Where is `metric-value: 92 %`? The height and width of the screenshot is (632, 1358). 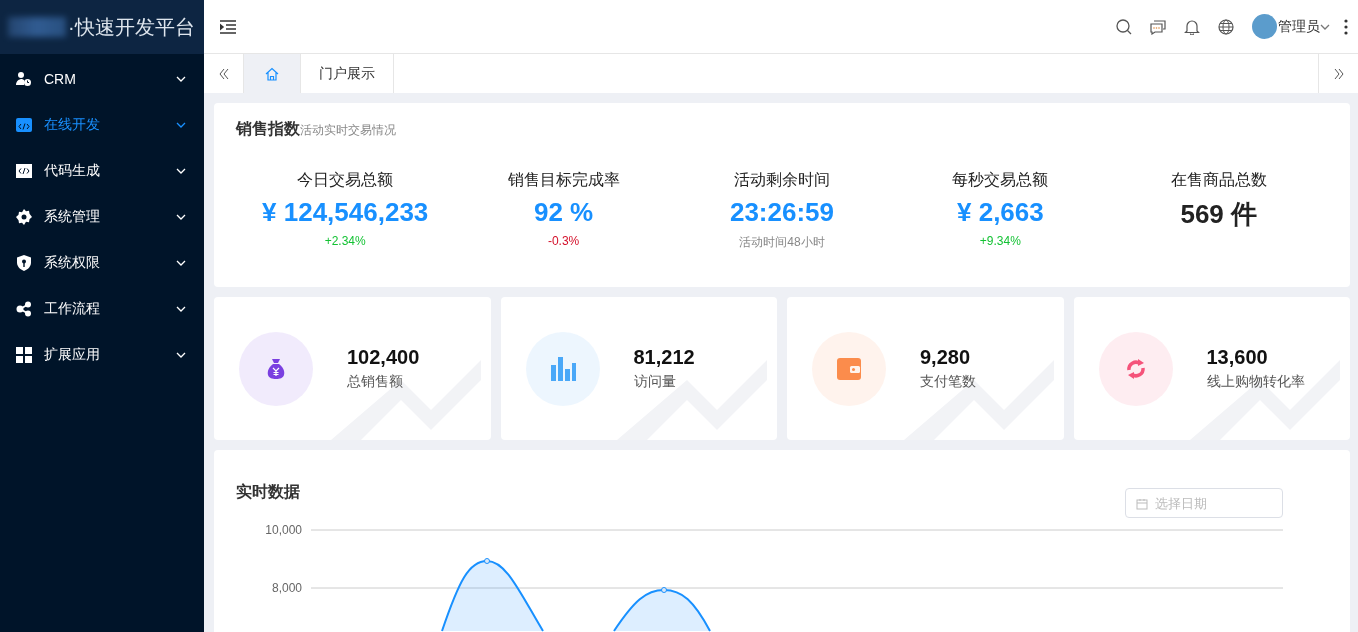 metric-value: 92 % is located at coordinates (563, 212).